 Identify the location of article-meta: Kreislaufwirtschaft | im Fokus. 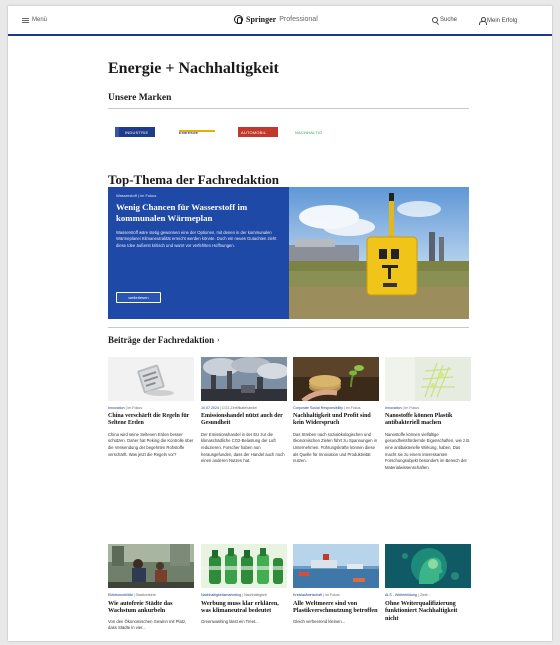
(336, 595).